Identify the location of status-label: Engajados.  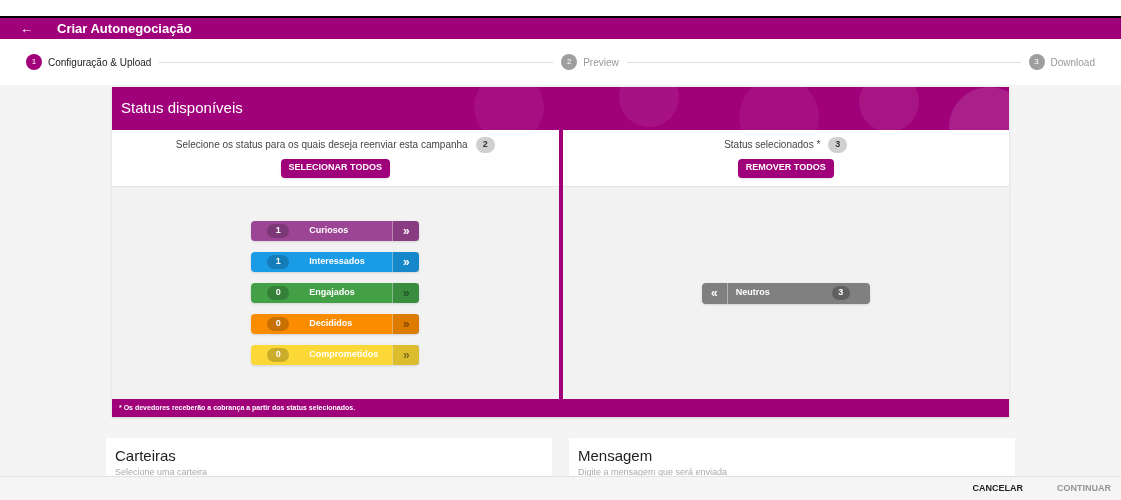
(332, 293).